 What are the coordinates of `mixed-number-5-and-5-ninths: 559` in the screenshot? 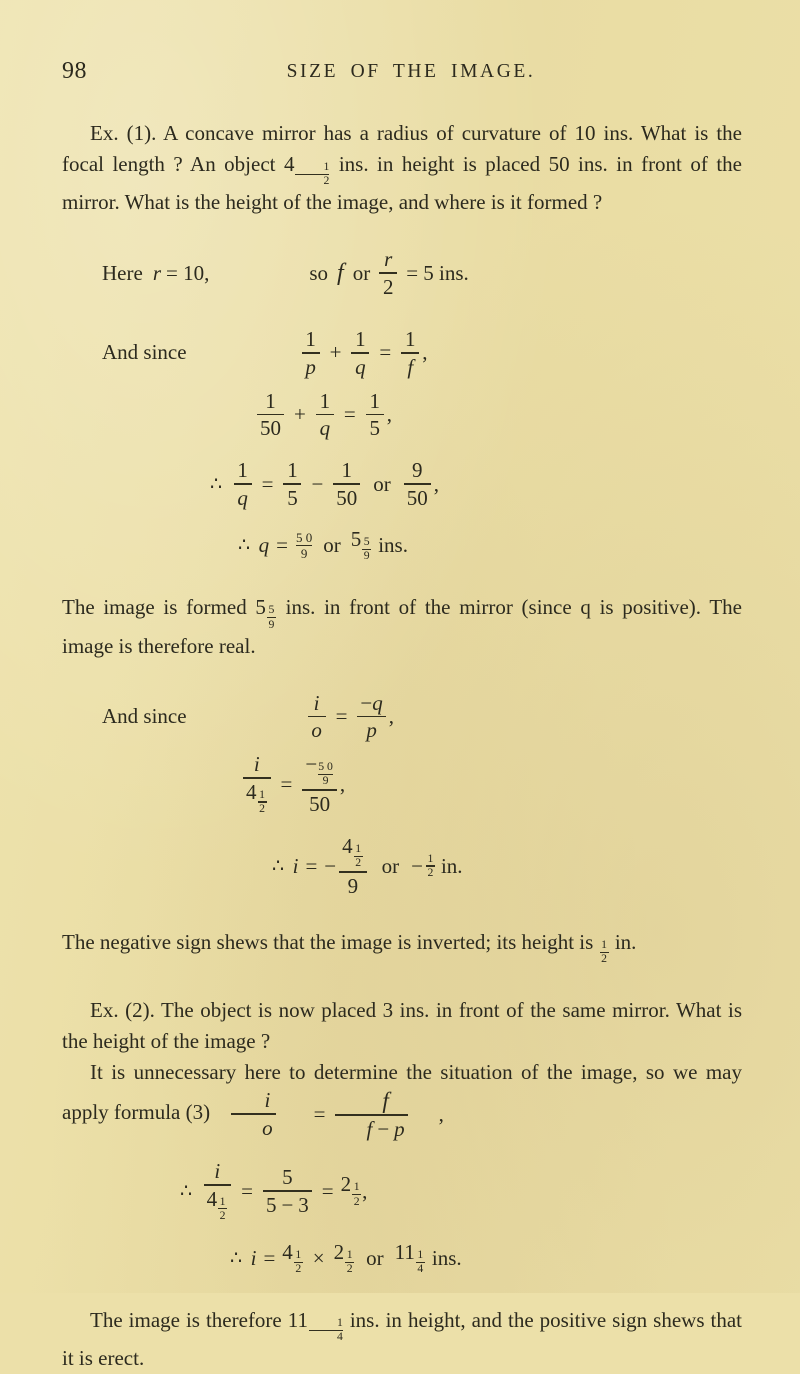 It's located at (362, 545).